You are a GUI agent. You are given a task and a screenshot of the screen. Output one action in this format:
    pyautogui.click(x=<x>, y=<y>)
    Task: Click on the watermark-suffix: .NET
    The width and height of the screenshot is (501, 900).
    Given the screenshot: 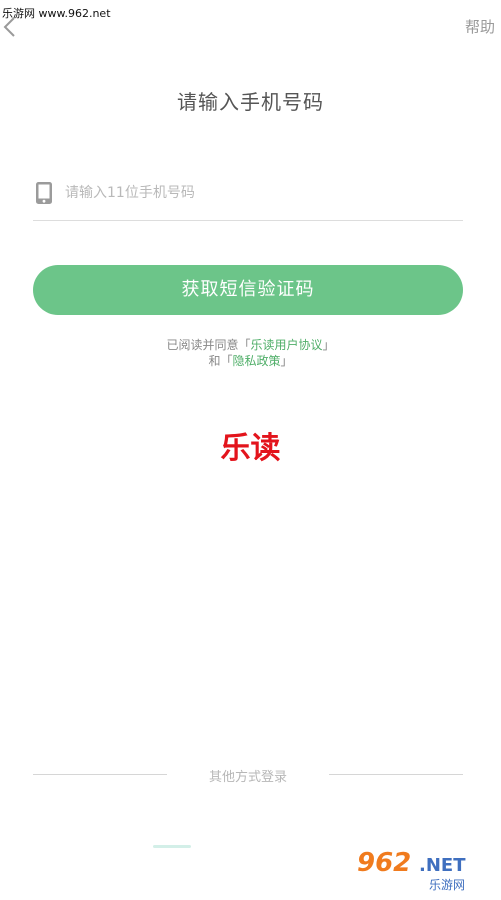 What is the action you would take?
    pyautogui.click(x=442, y=865)
    